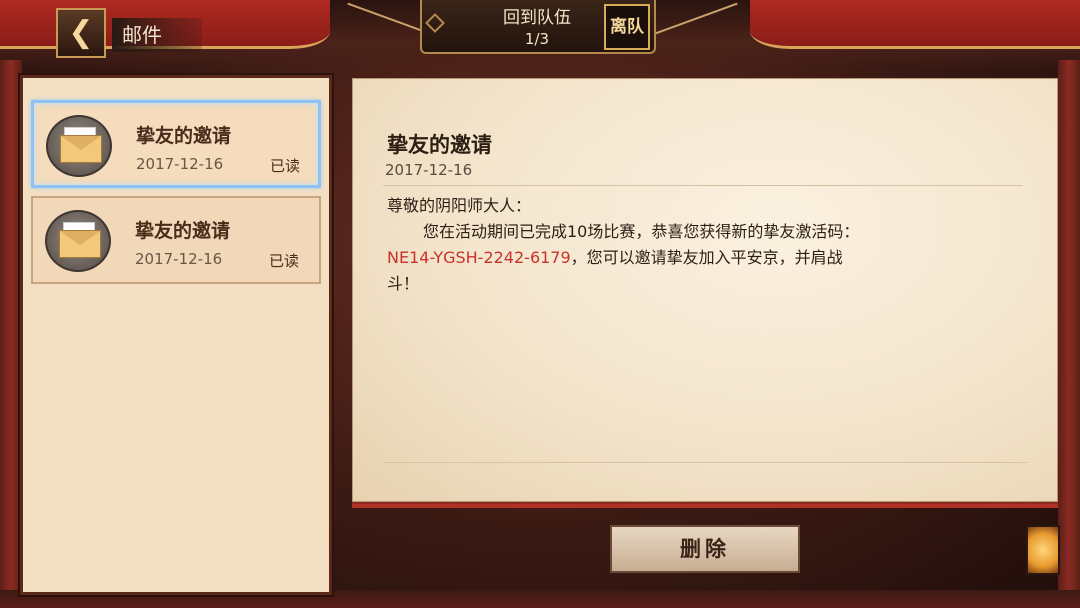  I want to click on letter-greeting: 尊敬的阴阳师大人：, so click(459, 205).